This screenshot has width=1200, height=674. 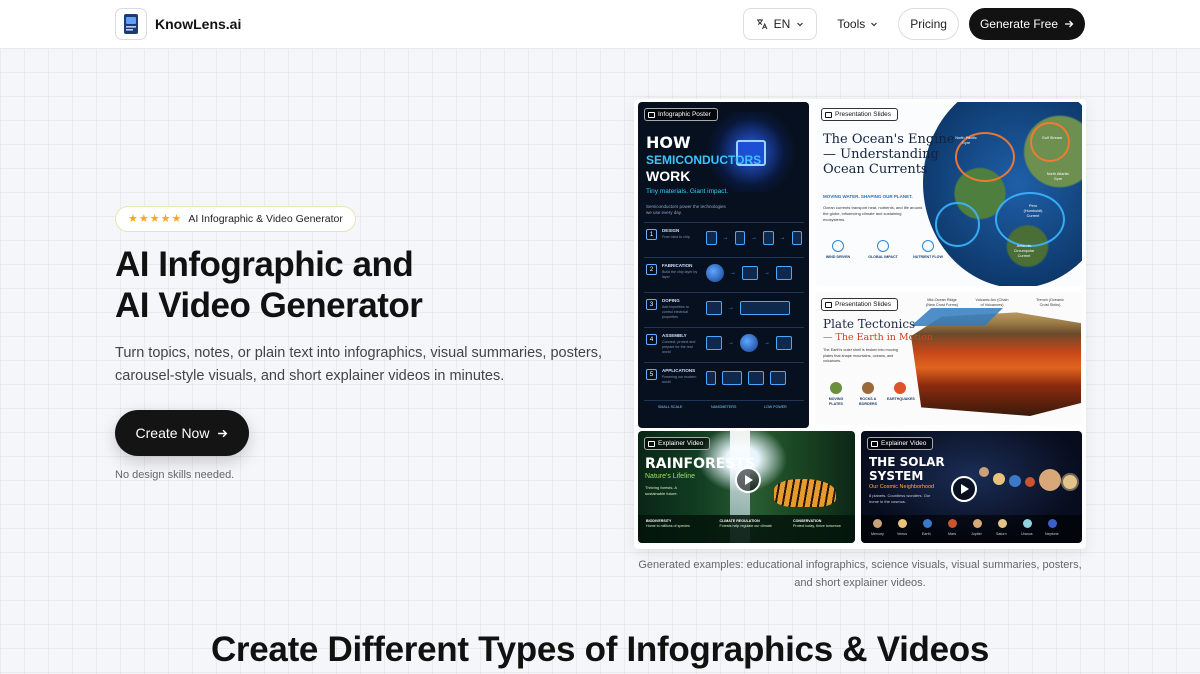 I want to click on step-label: DESIGN, so click(x=671, y=230).